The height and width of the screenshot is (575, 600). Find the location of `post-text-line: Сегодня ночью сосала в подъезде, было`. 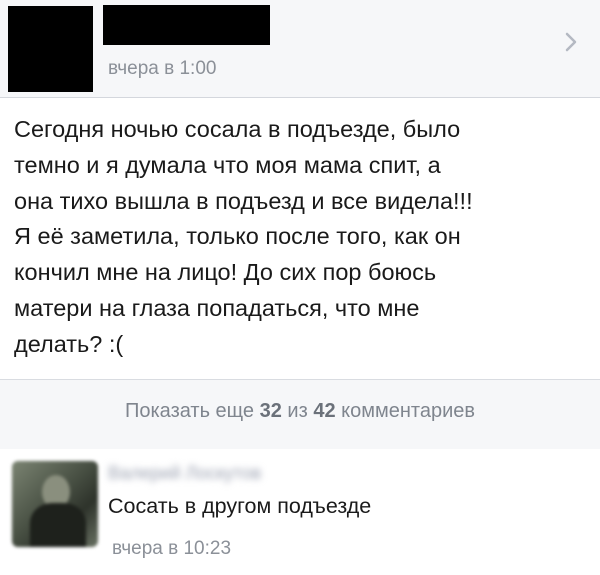

post-text-line: Сегодня ночью сосала в подъезде, было is located at coordinates (237, 129).